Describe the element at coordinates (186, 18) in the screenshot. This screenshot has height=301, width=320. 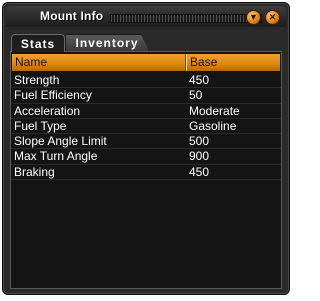
I see `title-drag-grip` at that location.